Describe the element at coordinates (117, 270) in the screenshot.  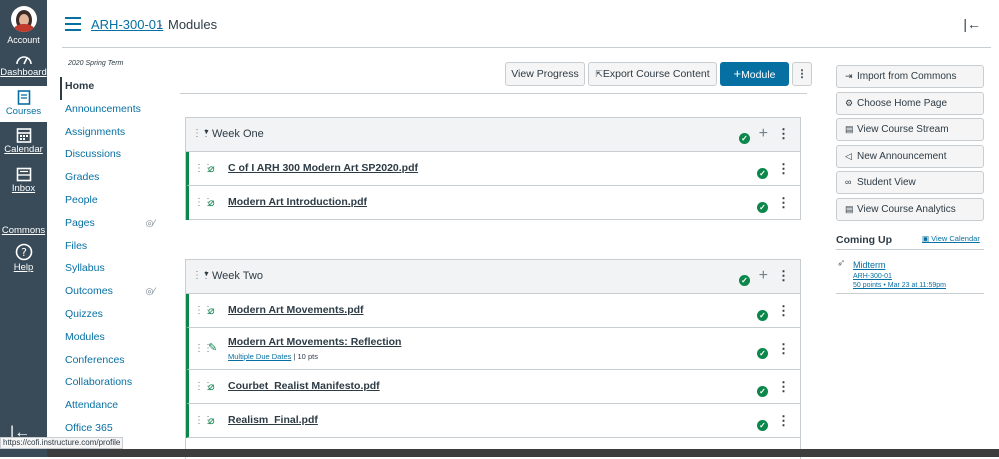
I see `course-nav-syllabus: Syllabus` at that location.